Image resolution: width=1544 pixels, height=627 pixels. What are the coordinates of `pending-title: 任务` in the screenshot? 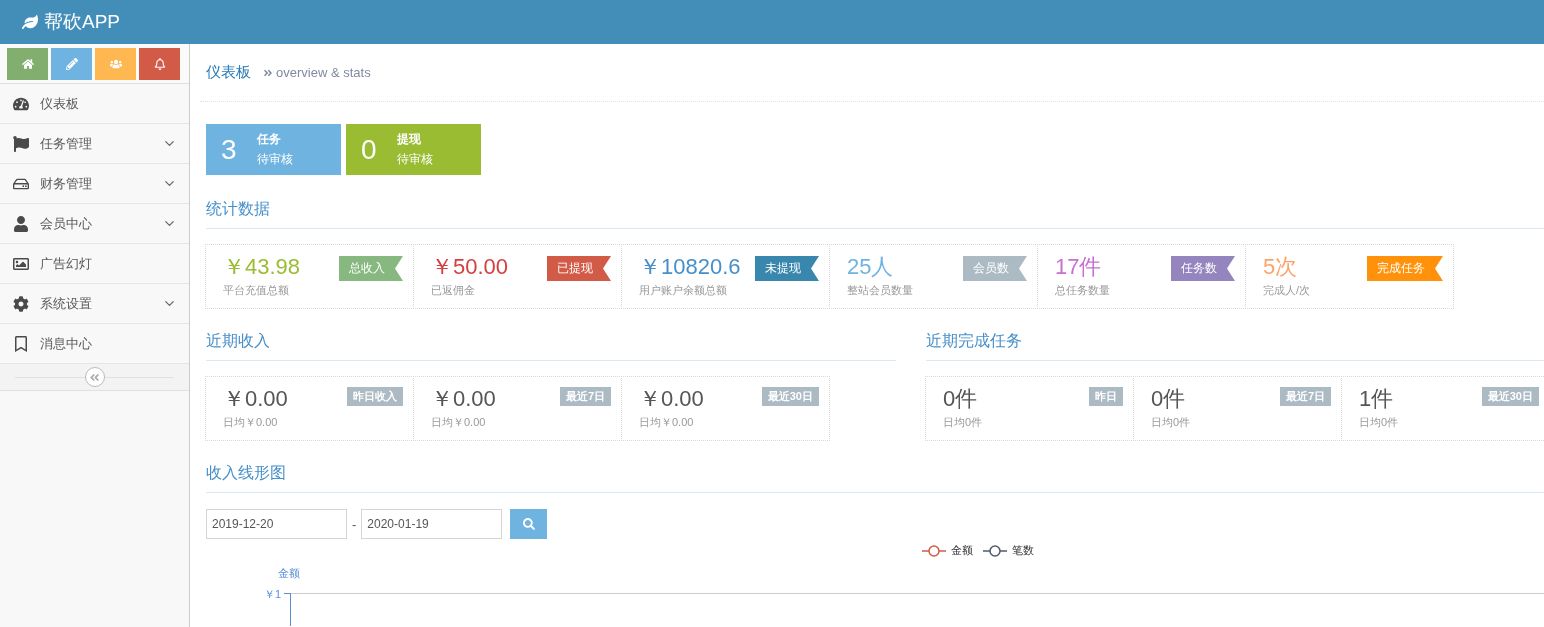 It's located at (269, 139).